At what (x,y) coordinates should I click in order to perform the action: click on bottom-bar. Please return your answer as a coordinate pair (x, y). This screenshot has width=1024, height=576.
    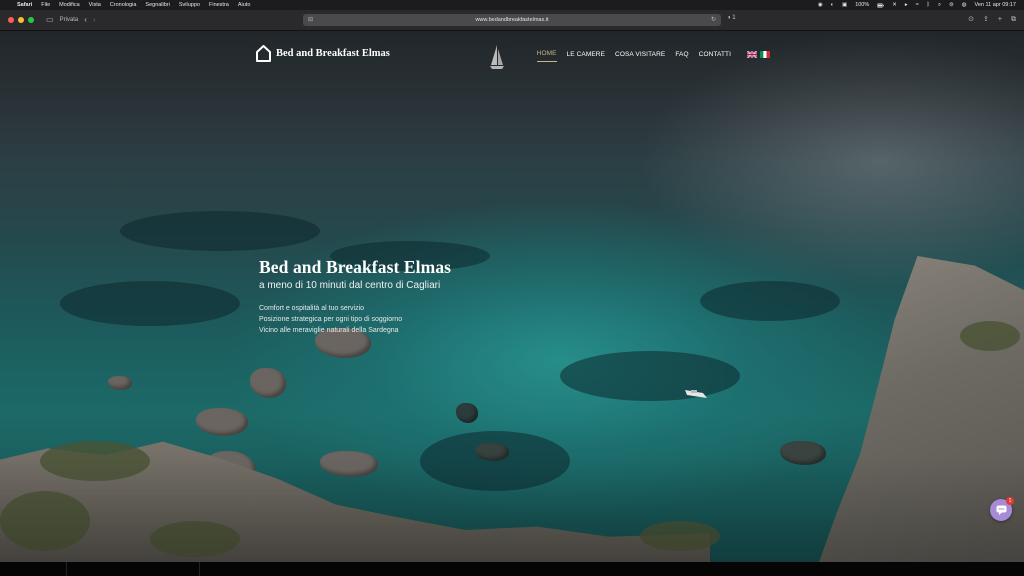
    Looking at the image, I should click on (512, 569).